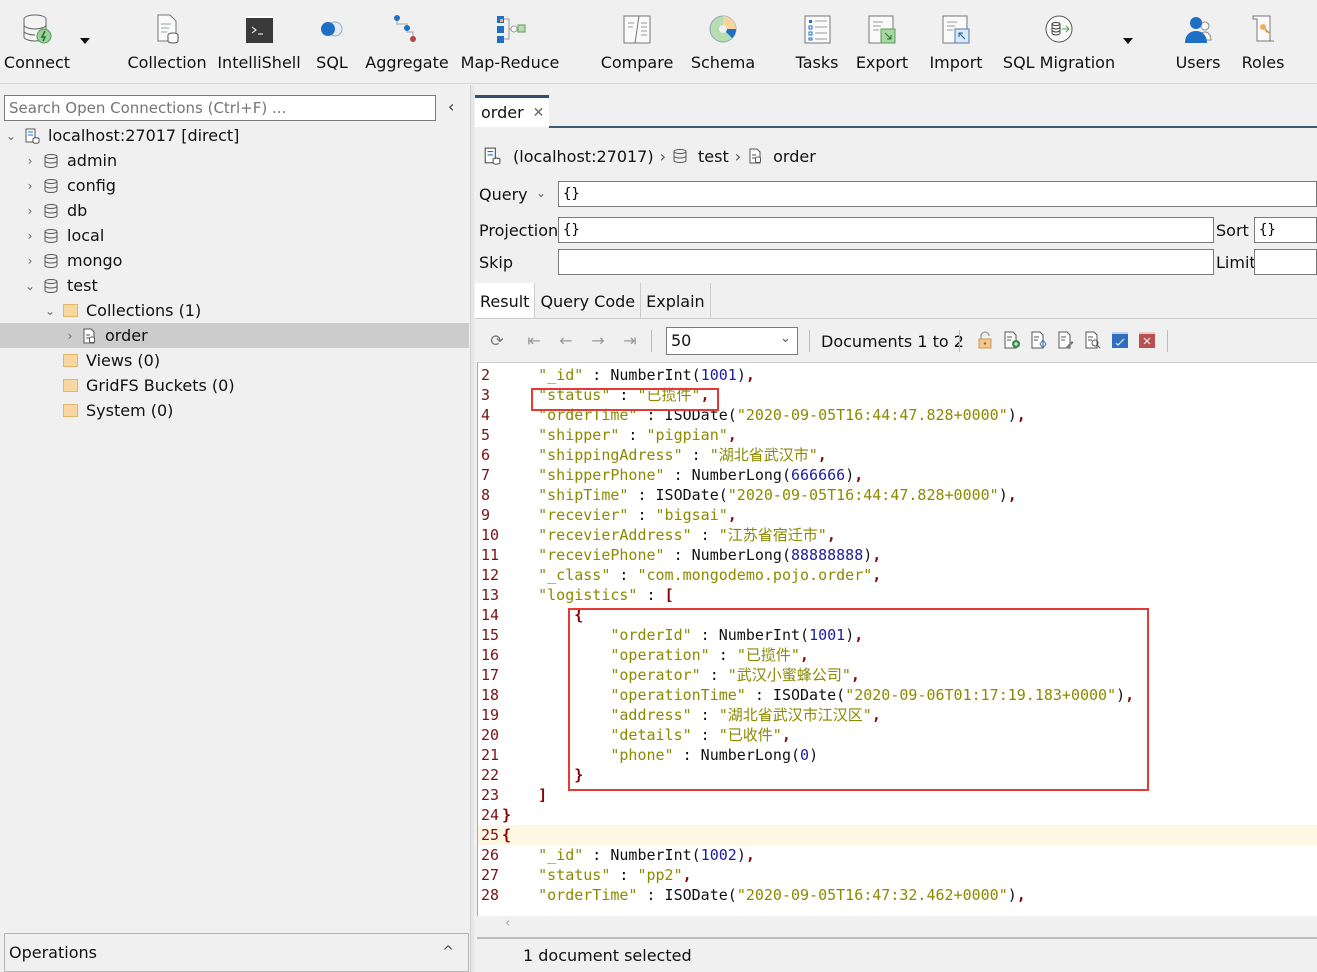  I want to click on breadcrumb-server: (localhost:27017), so click(583, 156).